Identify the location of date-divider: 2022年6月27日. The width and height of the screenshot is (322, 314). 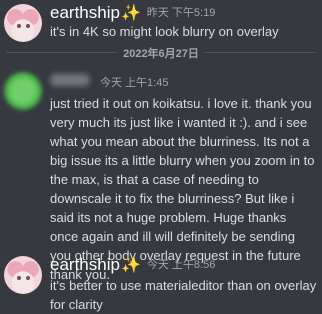
(161, 53).